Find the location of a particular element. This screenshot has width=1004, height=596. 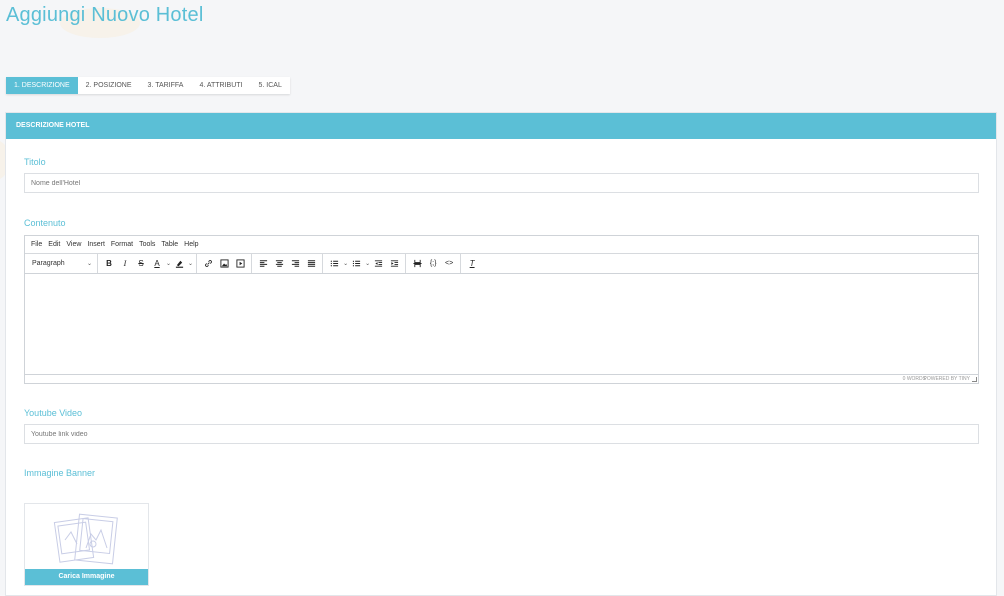

menu-help: Help is located at coordinates (191, 244).